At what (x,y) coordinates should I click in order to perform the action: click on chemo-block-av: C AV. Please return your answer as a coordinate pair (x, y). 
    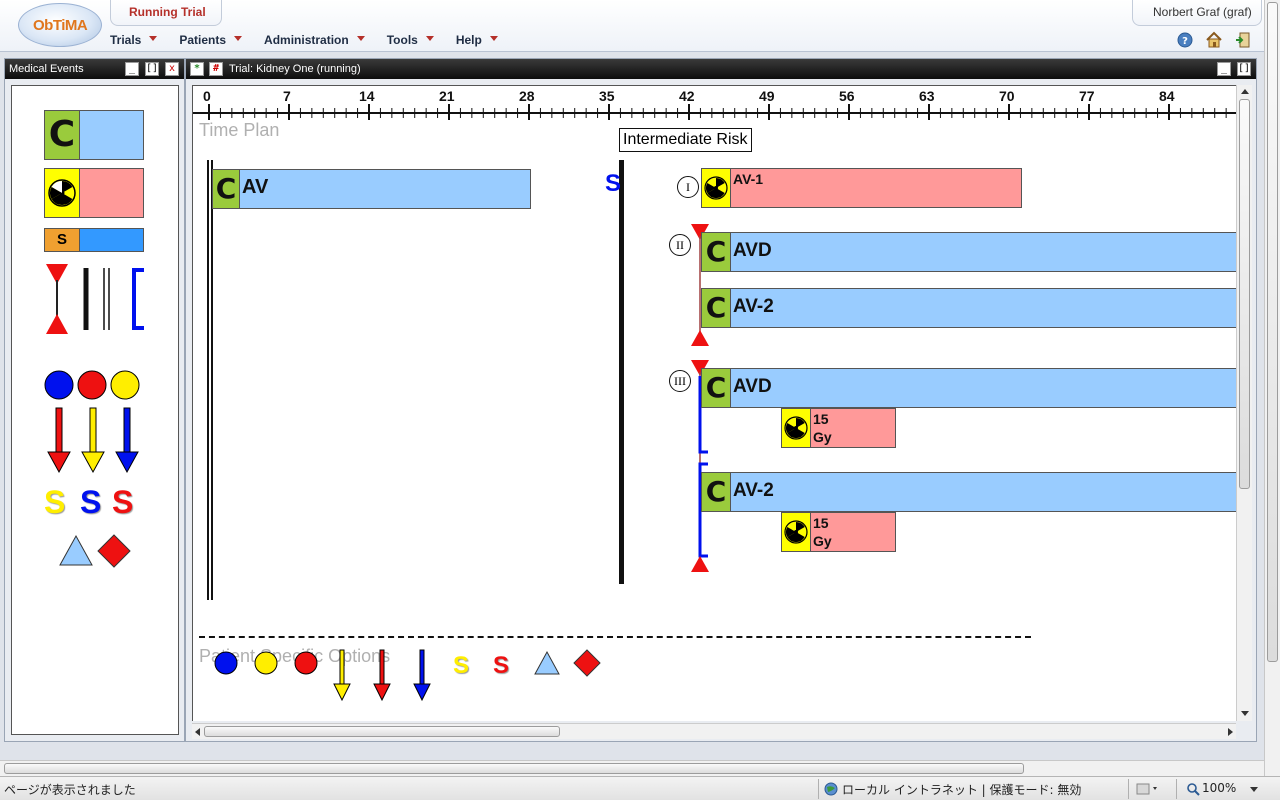
    Looking at the image, I should click on (371, 189).